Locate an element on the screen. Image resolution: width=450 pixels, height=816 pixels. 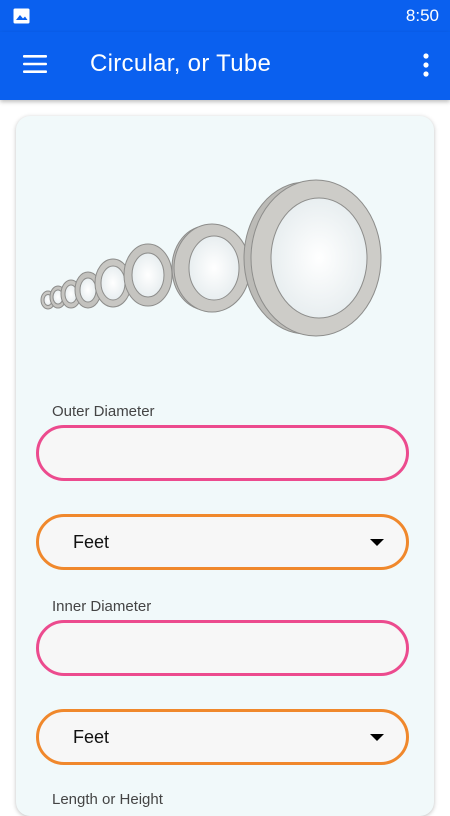
inner-diameter-unit-select: Feet is located at coordinates (222, 737).